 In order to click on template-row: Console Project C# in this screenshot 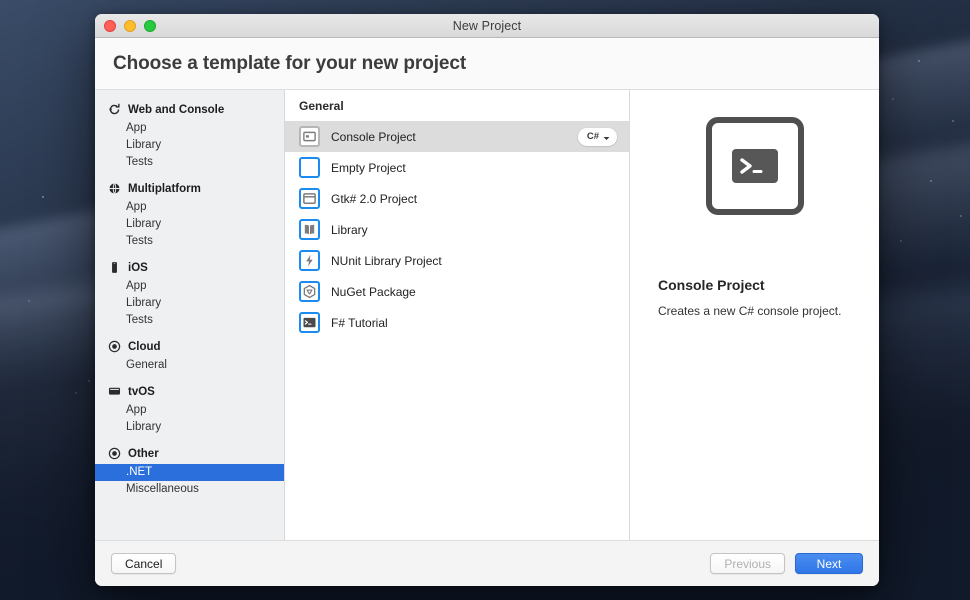, I will do `click(457, 136)`.